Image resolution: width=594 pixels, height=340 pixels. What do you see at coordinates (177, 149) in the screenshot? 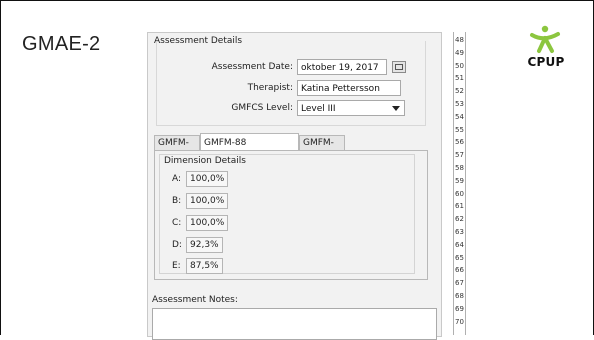
I see `tab-gmfm-88: GMFM-88` at bounding box center [177, 149].